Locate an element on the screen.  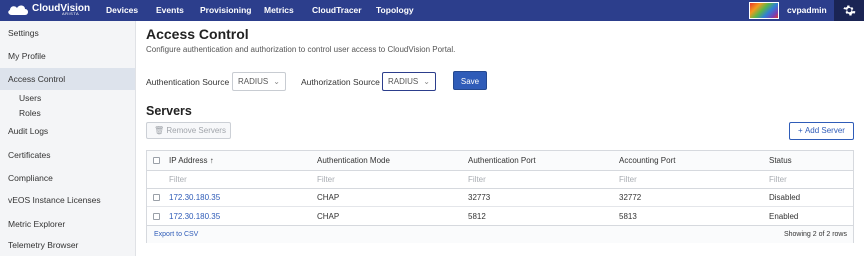
nav-provisioning: Provisioning is located at coordinates (225, 10).